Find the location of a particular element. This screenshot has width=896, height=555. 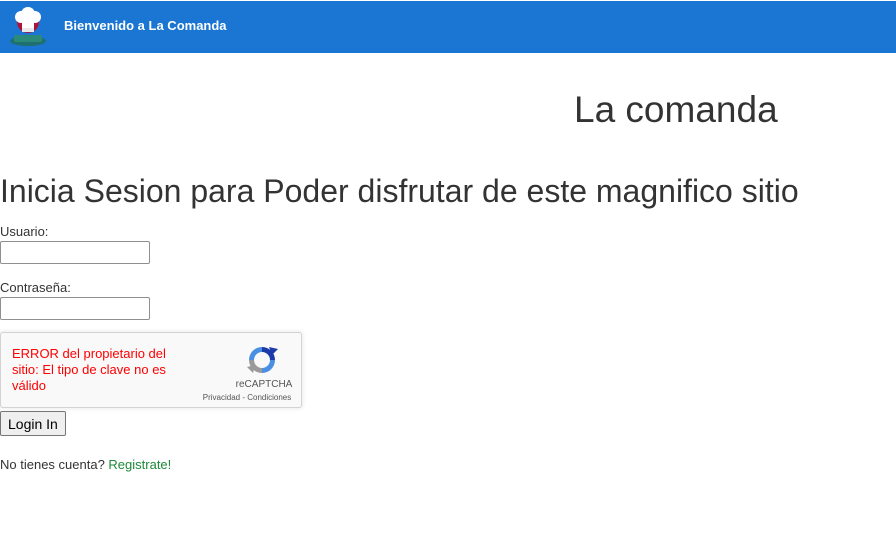

register-link: Registrate! is located at coordinates (139, 464).